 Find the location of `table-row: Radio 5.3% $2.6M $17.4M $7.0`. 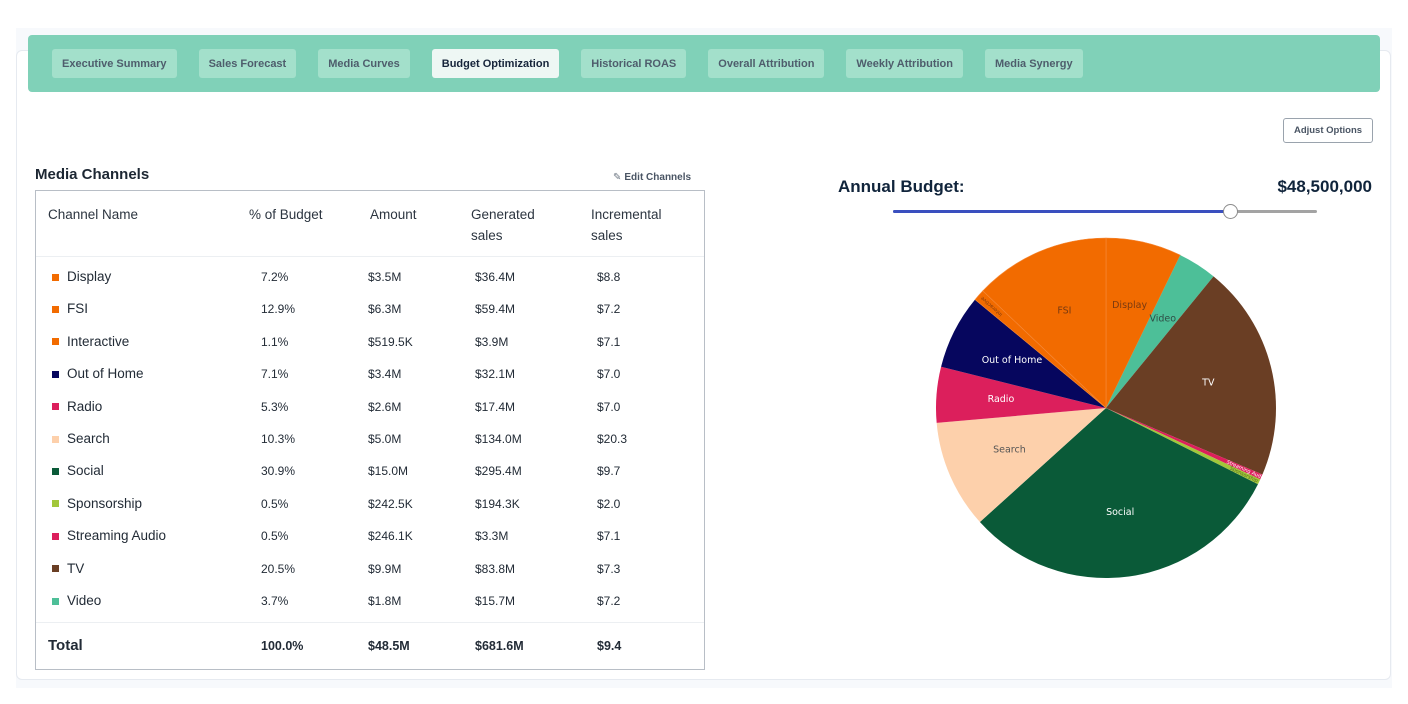

table-row: Radio 5.3% $2.6M $17.4M $7.0 is located at coordinates (370, 407).